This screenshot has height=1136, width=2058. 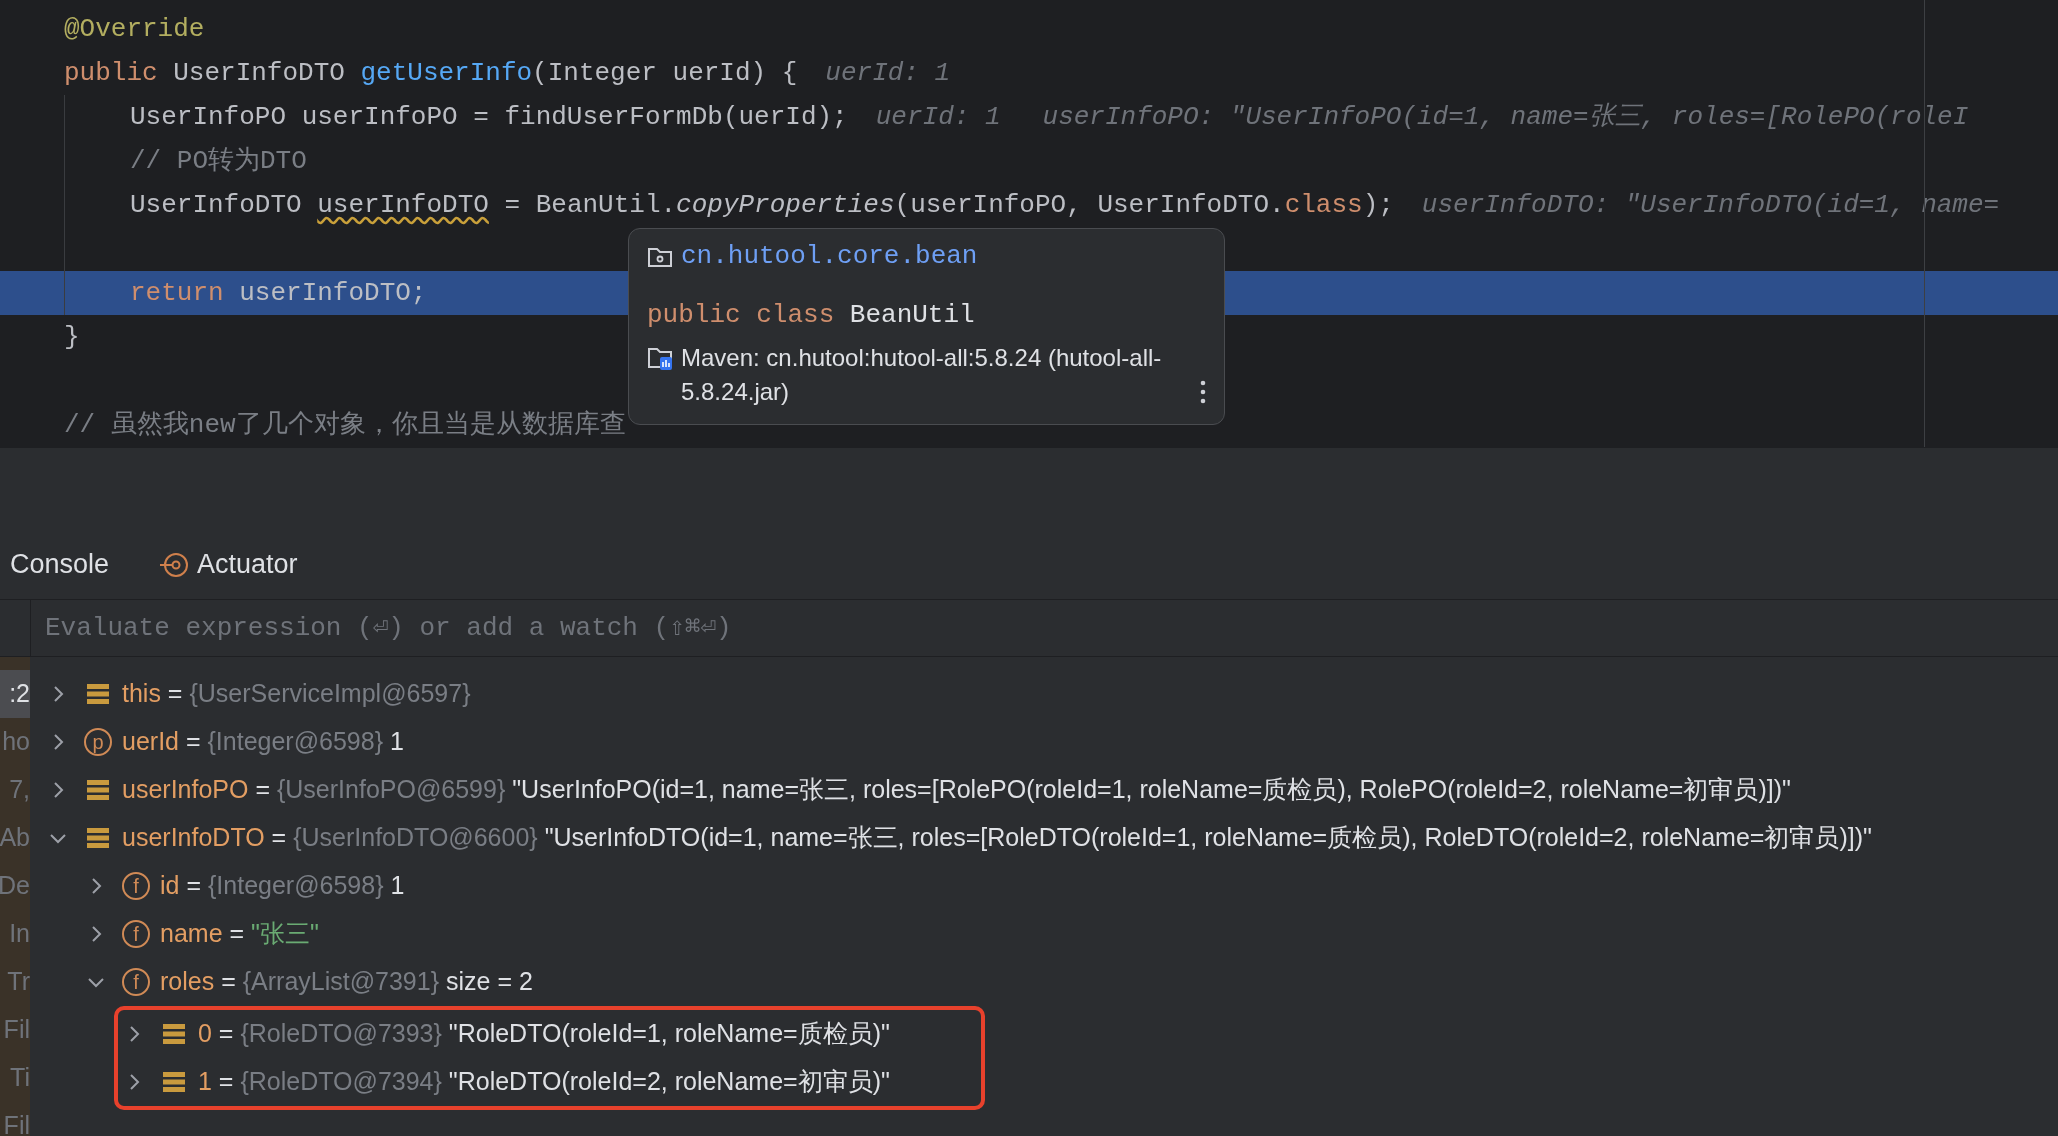 What do you see at coordinates (345, 425) in the screenshot?
I see `code-comment: // 虽然我new了几个对象，你且当是从数据库查` at bounding box center [345, 425].